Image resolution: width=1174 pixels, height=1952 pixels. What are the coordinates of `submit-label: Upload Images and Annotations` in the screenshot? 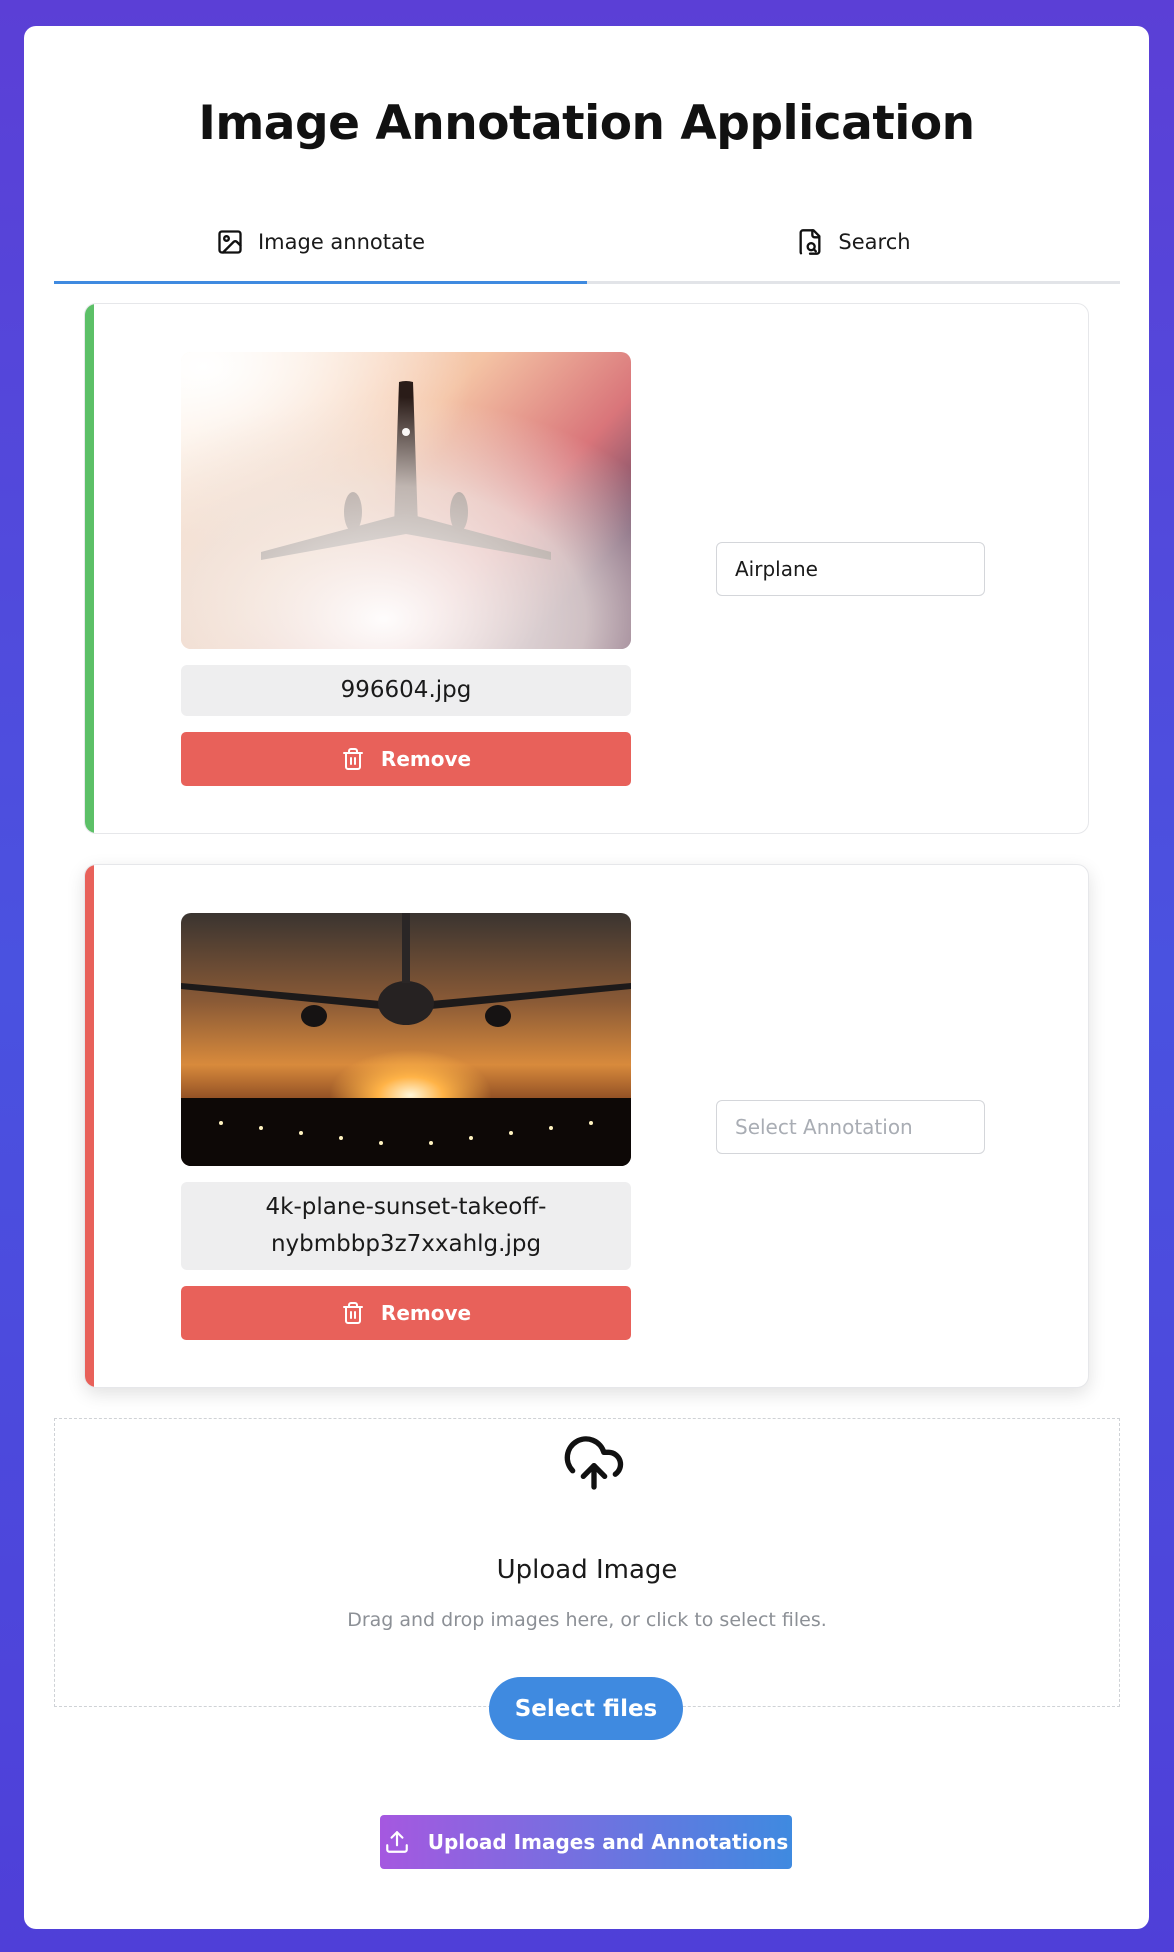 It's located at (608, 1842).